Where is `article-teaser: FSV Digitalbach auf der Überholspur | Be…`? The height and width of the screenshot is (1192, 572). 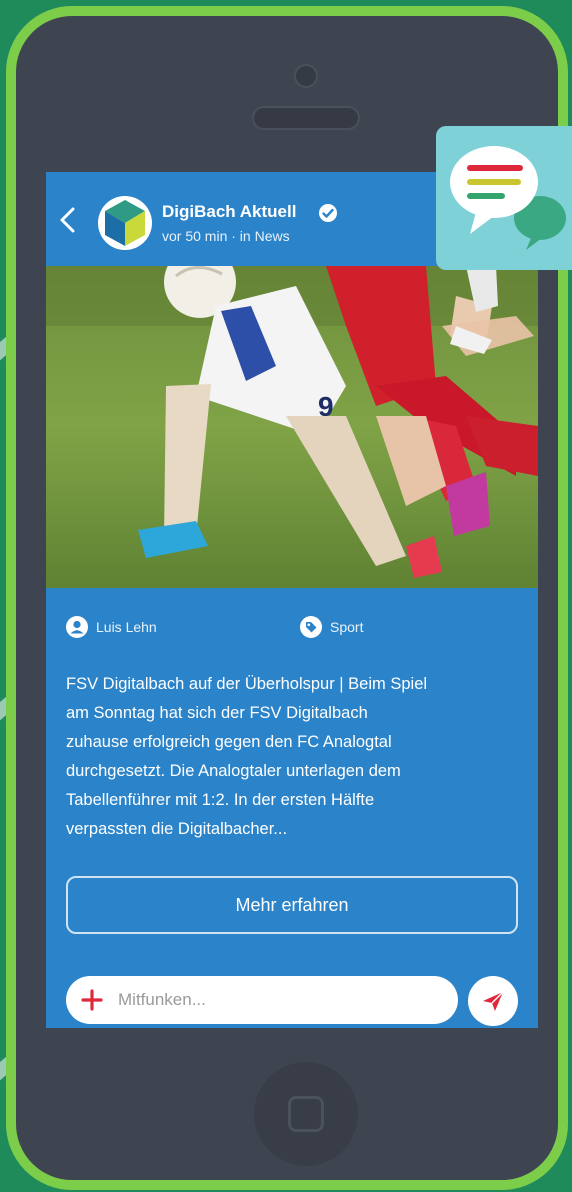
article-teaser: FSV Digitalbach auf der Überholspur | Be… is located at coordinates (296, 757).